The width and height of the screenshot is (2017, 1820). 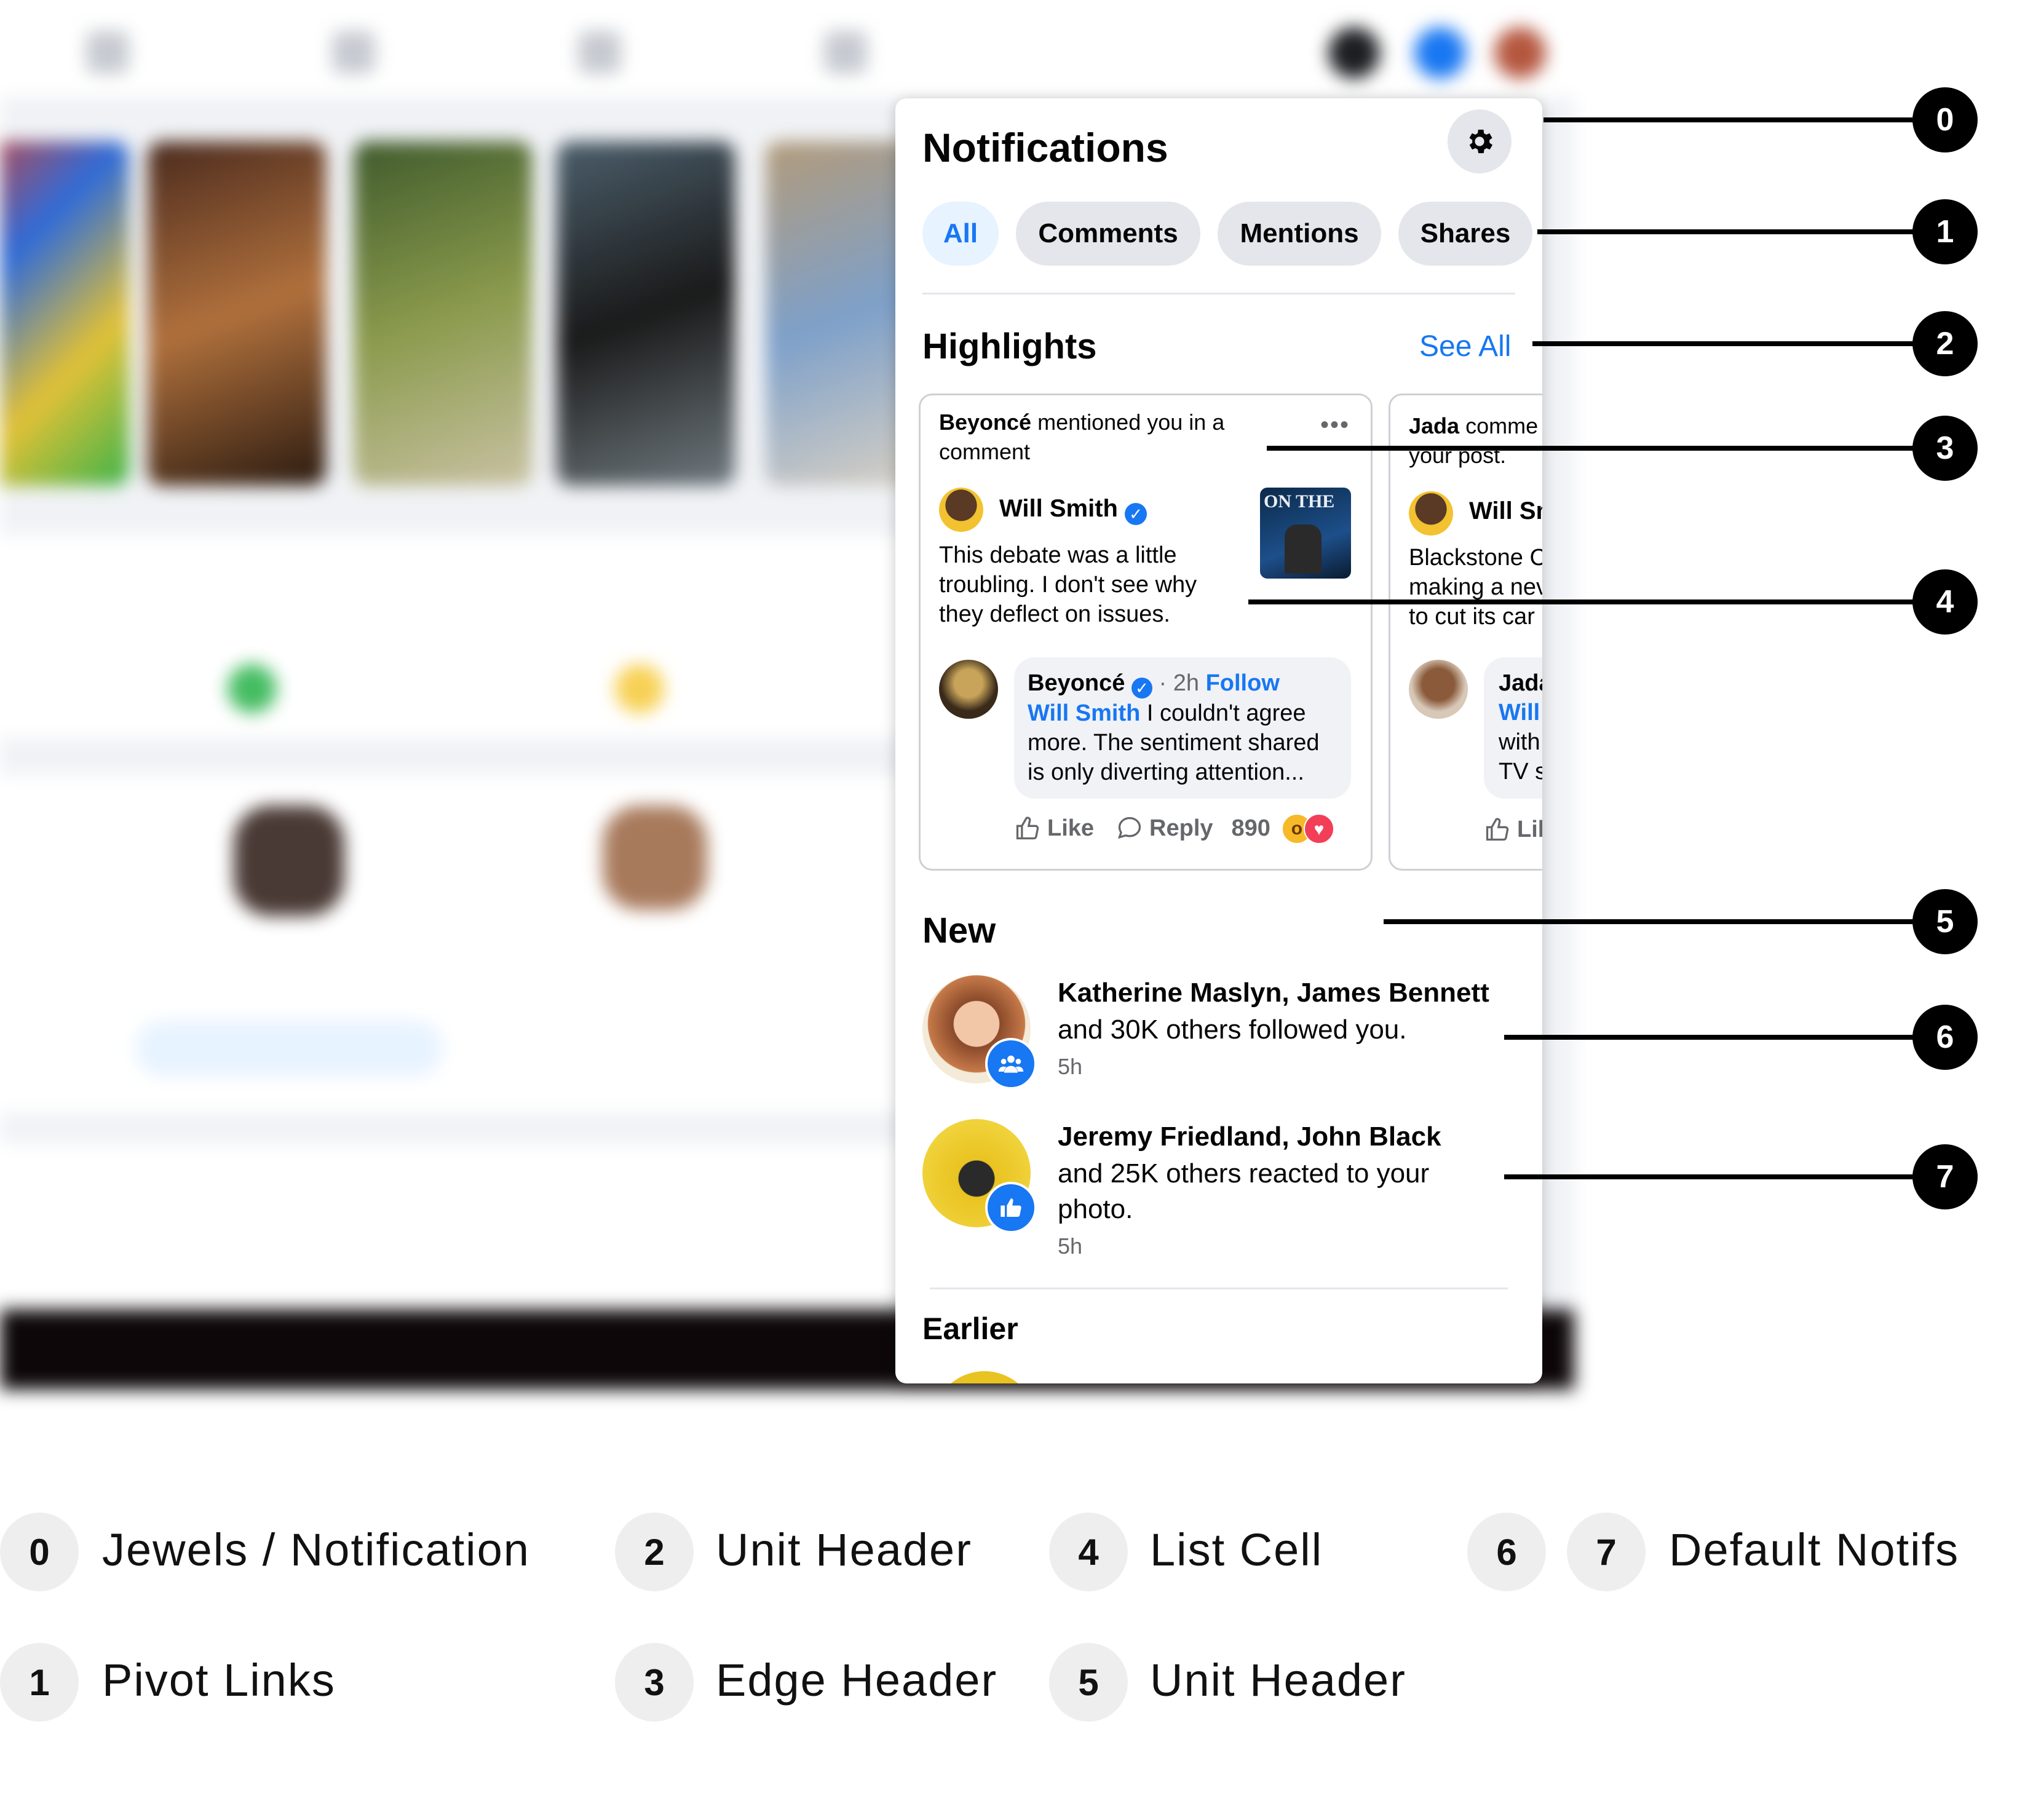 I want to click on notification-text: and 30K others followed you., so click(x=1232, y=1030).